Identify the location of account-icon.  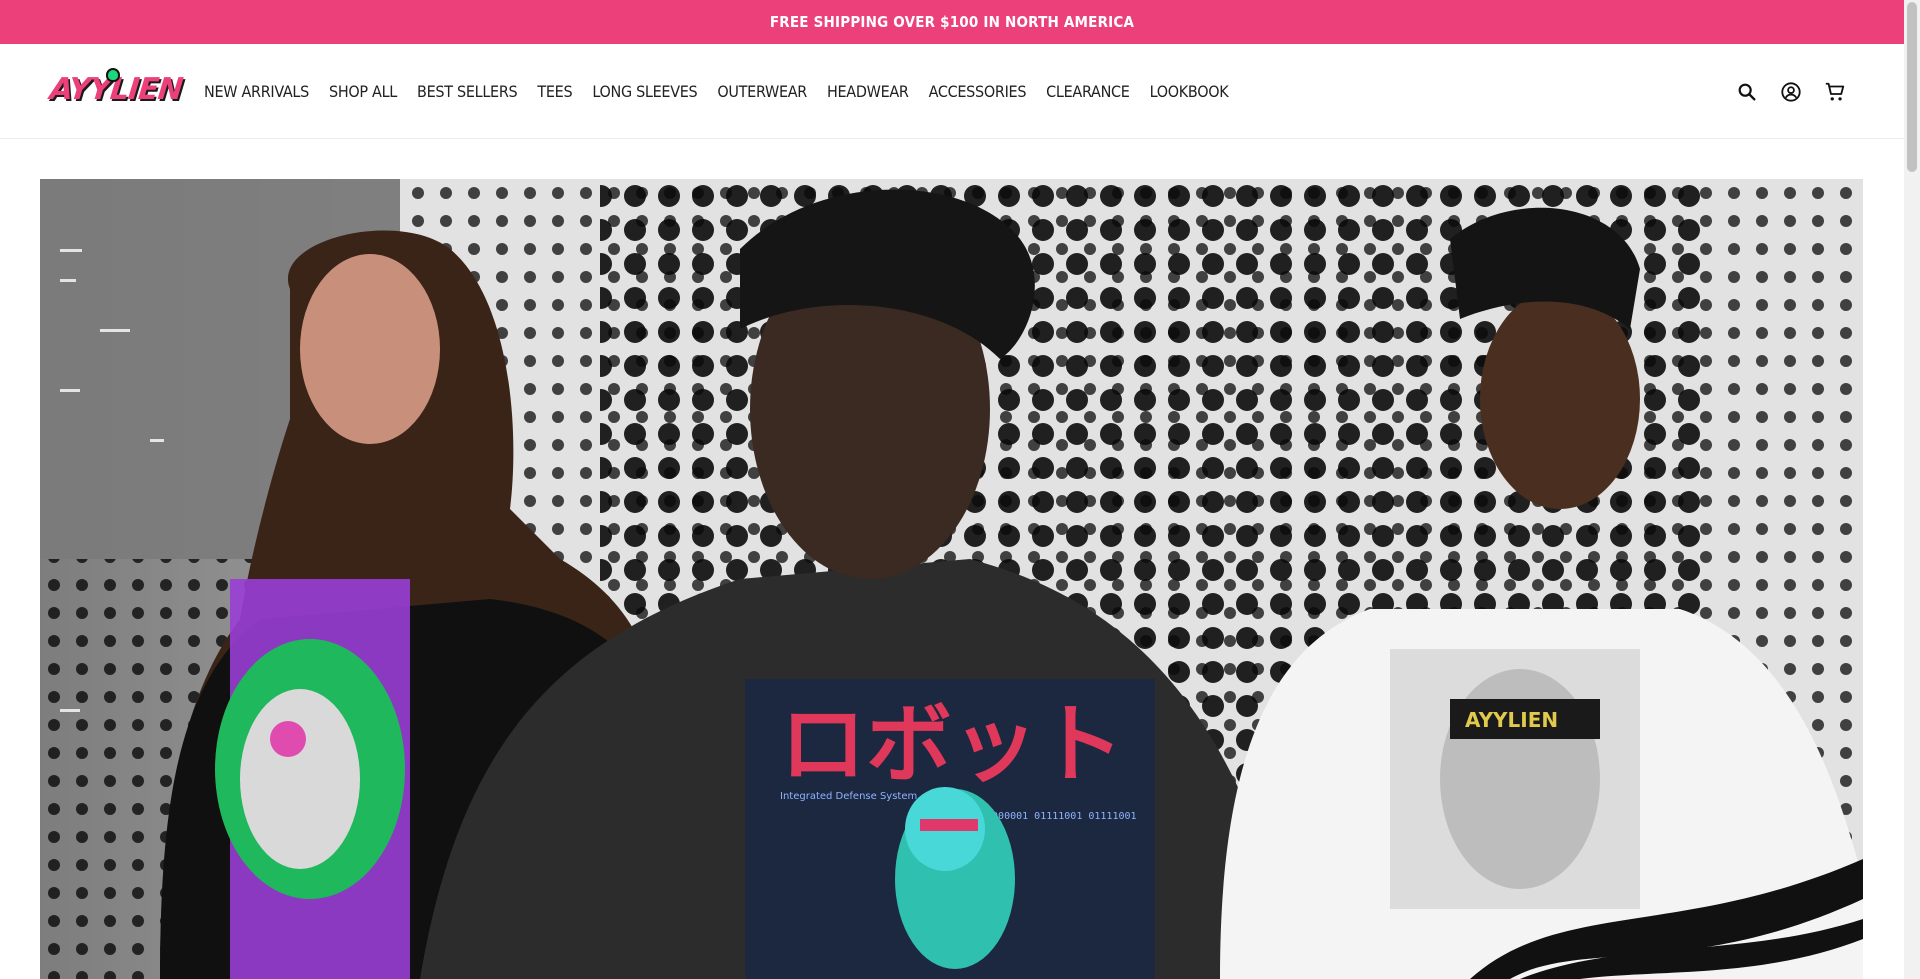
(1791, 92).